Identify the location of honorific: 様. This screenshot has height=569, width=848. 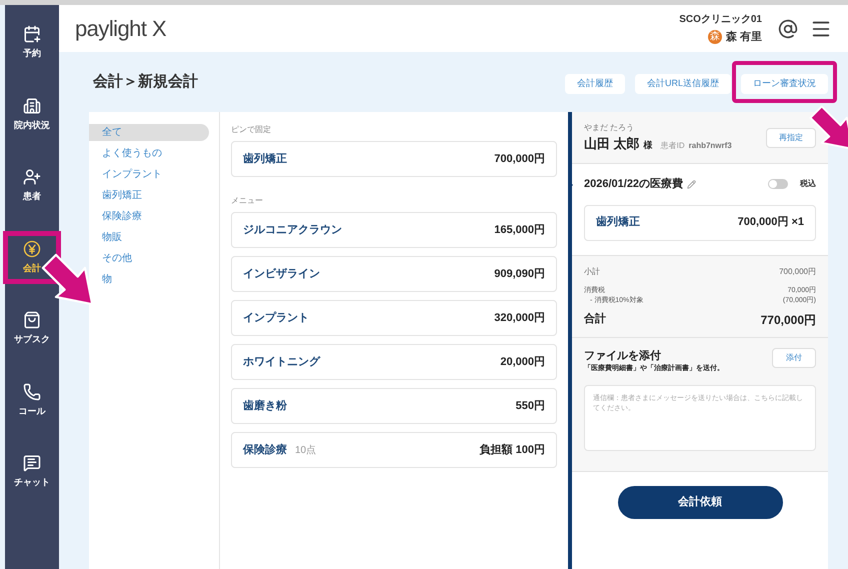
(648, 145).